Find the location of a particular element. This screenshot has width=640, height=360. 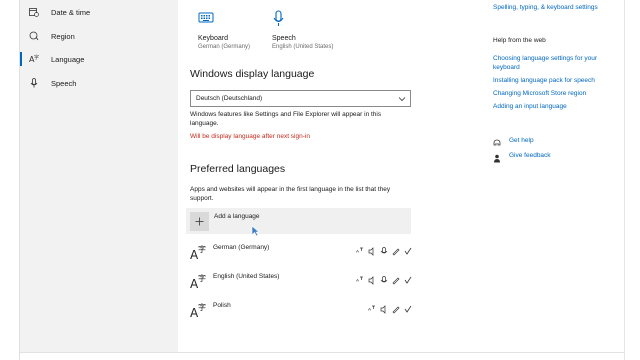

option-subtitle: English (United States) is located at coordinates (303, 47).